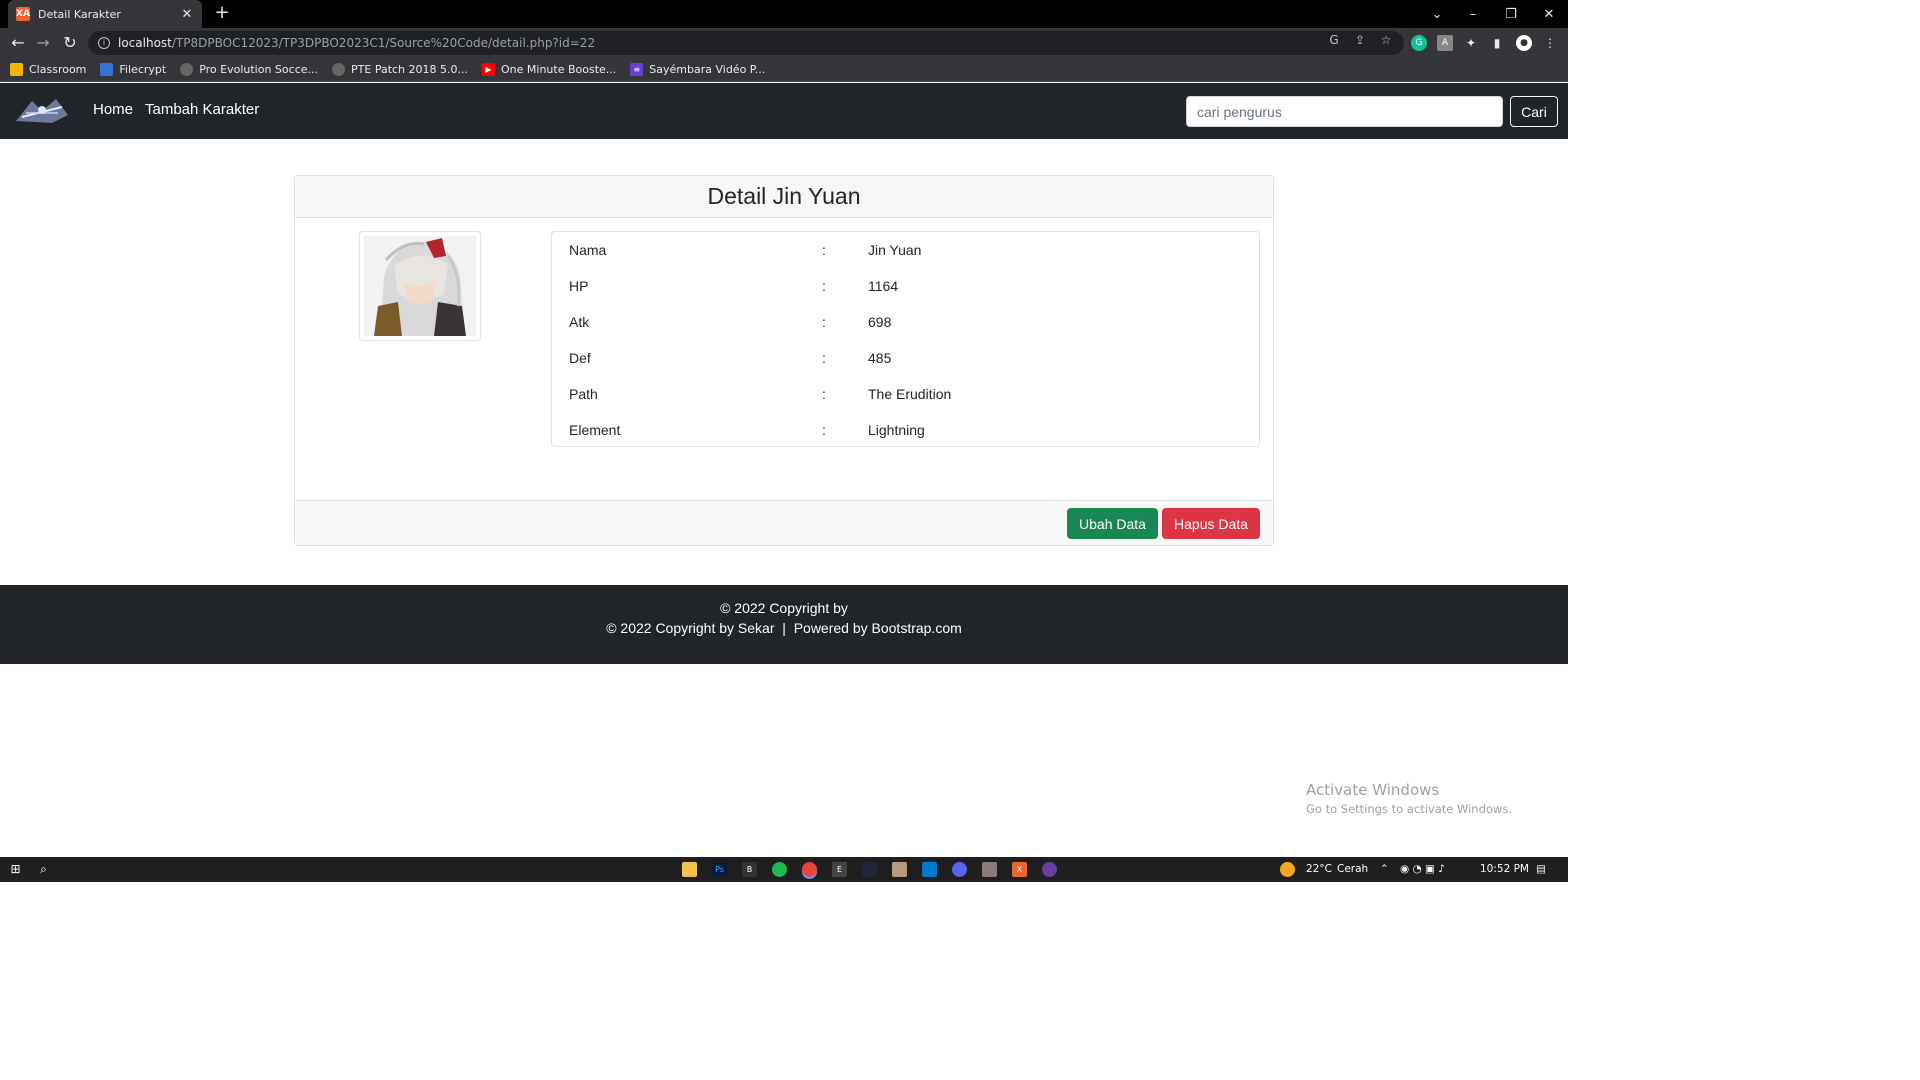  Describe the element at coordinates (187, 14) in the screenshot. I see `close-tab-icon: ✕` at that location.